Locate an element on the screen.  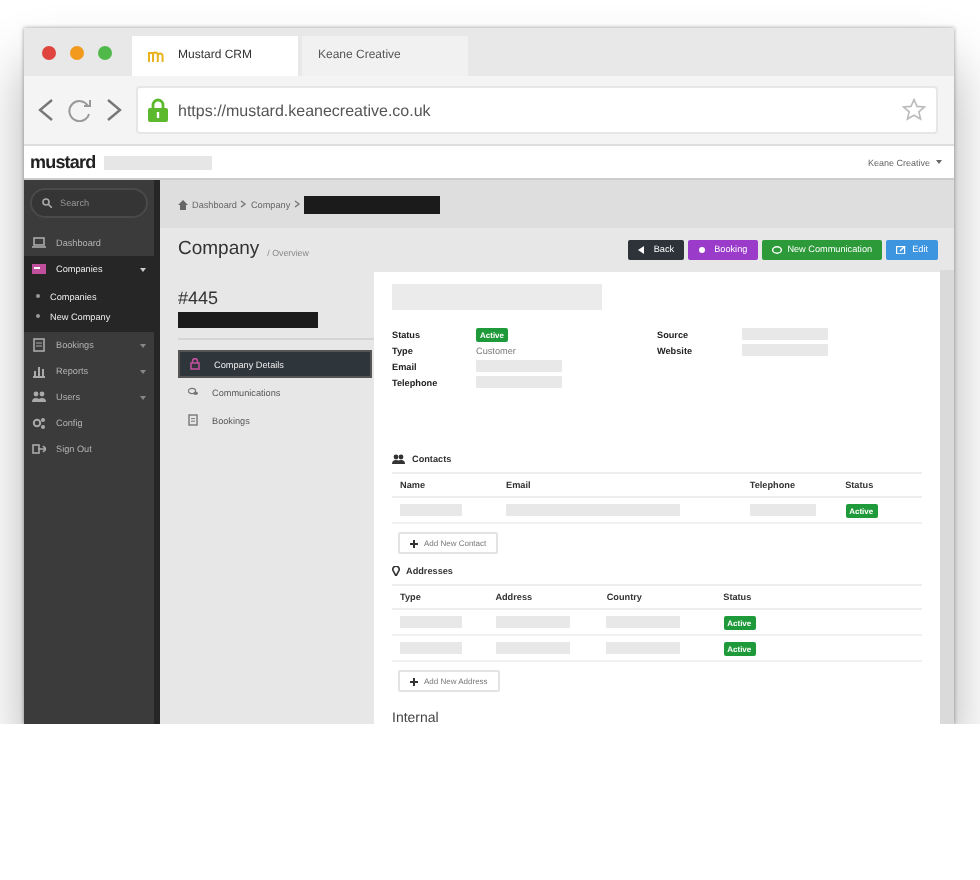
logo-icon is located at coordinates (157, 56).